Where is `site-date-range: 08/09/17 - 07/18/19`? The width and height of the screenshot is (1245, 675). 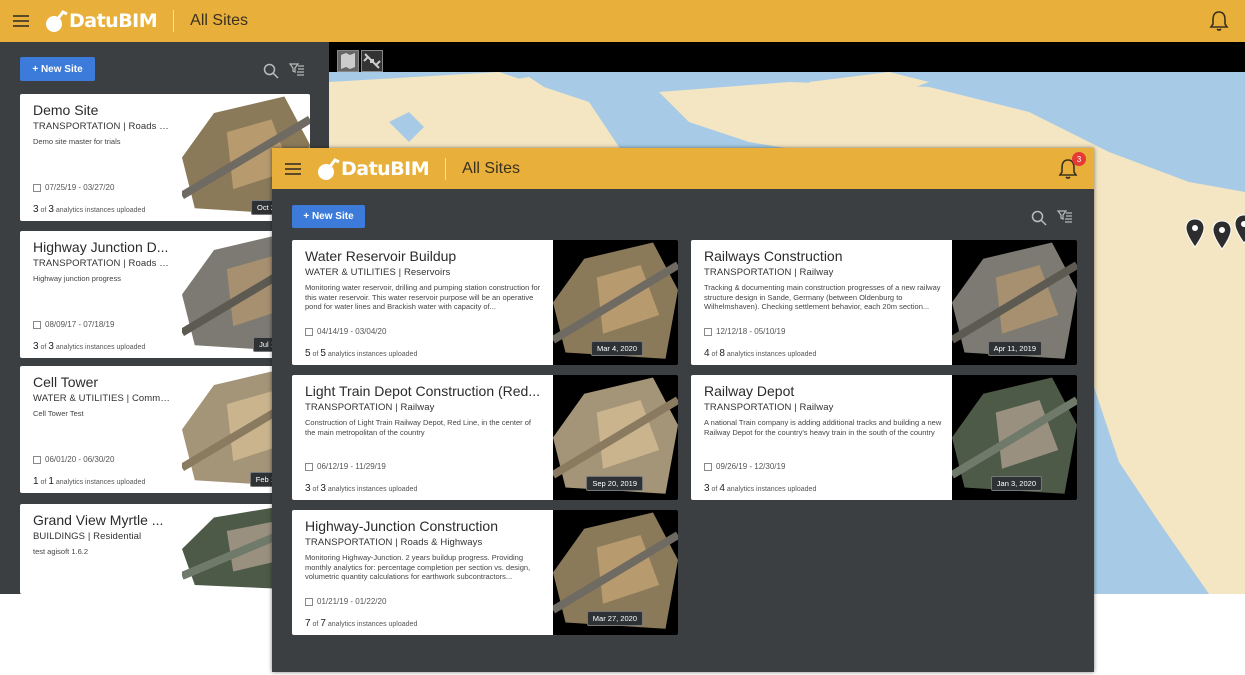 site-date-range: 08/09/17 - 07/18/19 is located at coordinates (73, 324).